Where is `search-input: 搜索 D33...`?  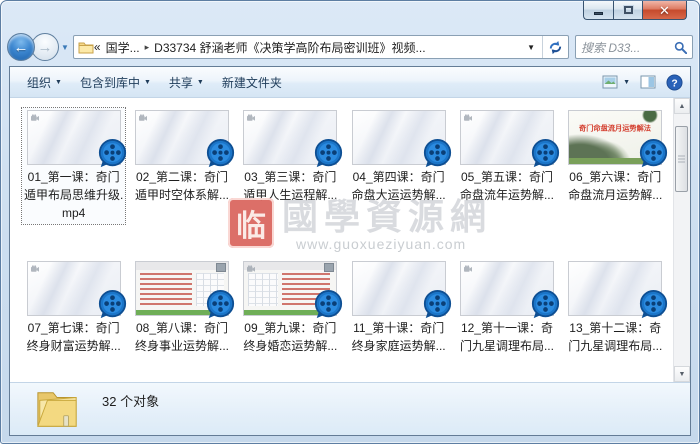
search-input: 搜索 D33... is located at coordinates (634, 47).